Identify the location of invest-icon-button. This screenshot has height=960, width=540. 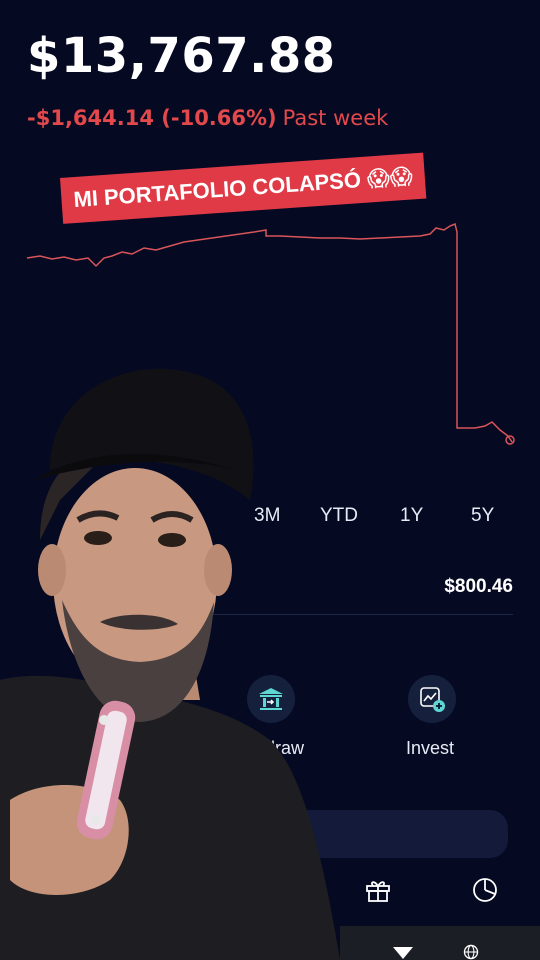
(432, 699).